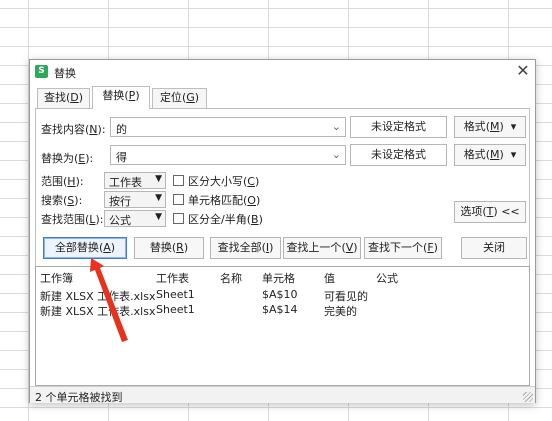 The height and width of the screenshot is (421, 552). What do you see at coordinates (67, 158) in the screenshot?
I see `replace-label: 替换为(E):` at bounding box center [67, 158].